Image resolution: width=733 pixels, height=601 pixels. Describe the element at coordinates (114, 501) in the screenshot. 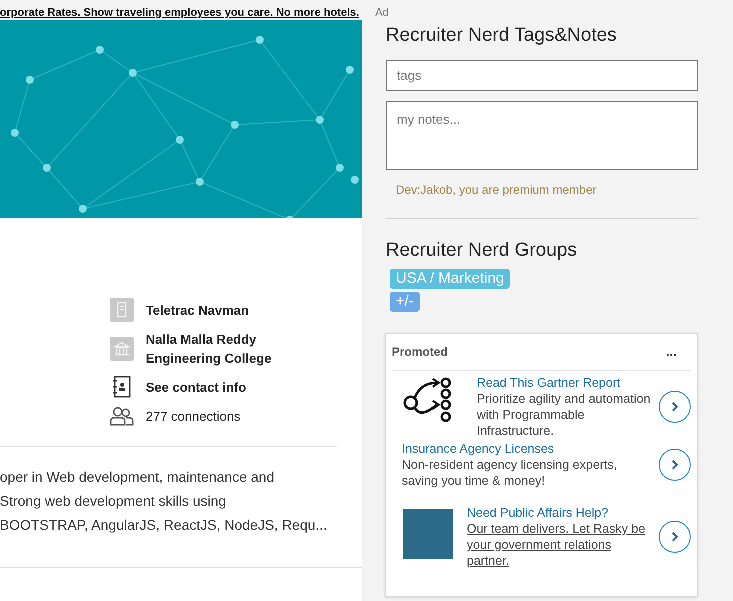

I see `summary-text: Strong web development skills using` at that location.